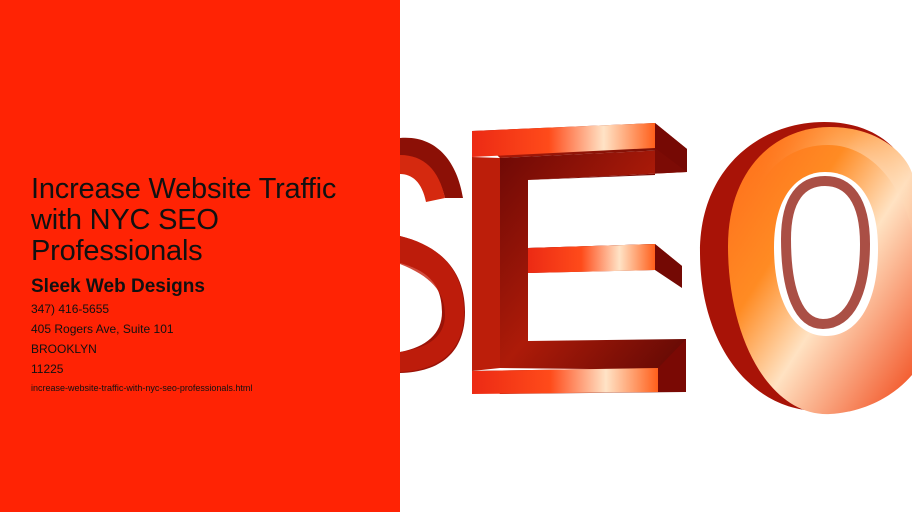 Image resolution: width=912 pixels, height=512 pixels. What do you see at coordinates (64, 349) in the screenshot?
I see `city-name: BROOKLYN` at bounding box center [64, 349].